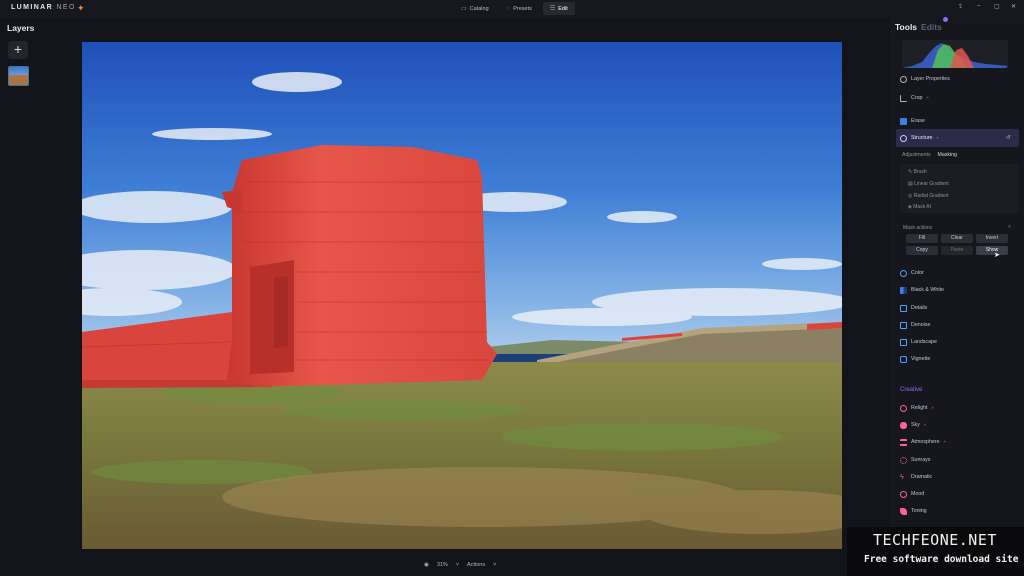 Image resolution: width=1024 pixels, height=576 pixels. Describe the element at coordinates (922, 250) in the screenshot. I see `mask-copy-button: Copy` at that location.